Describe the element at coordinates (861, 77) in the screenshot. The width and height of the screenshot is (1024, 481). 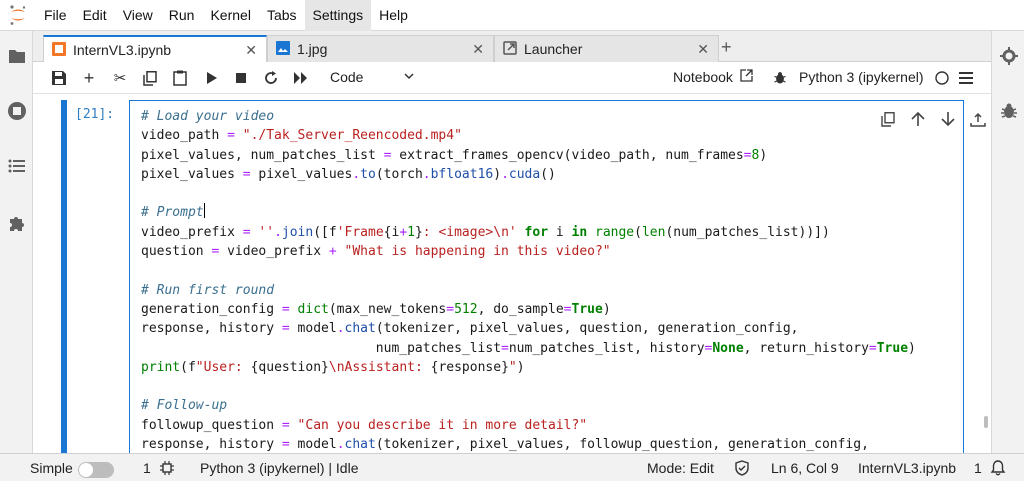
I see `kernel-name-button: Python 3 (ipykernel)` at that location.